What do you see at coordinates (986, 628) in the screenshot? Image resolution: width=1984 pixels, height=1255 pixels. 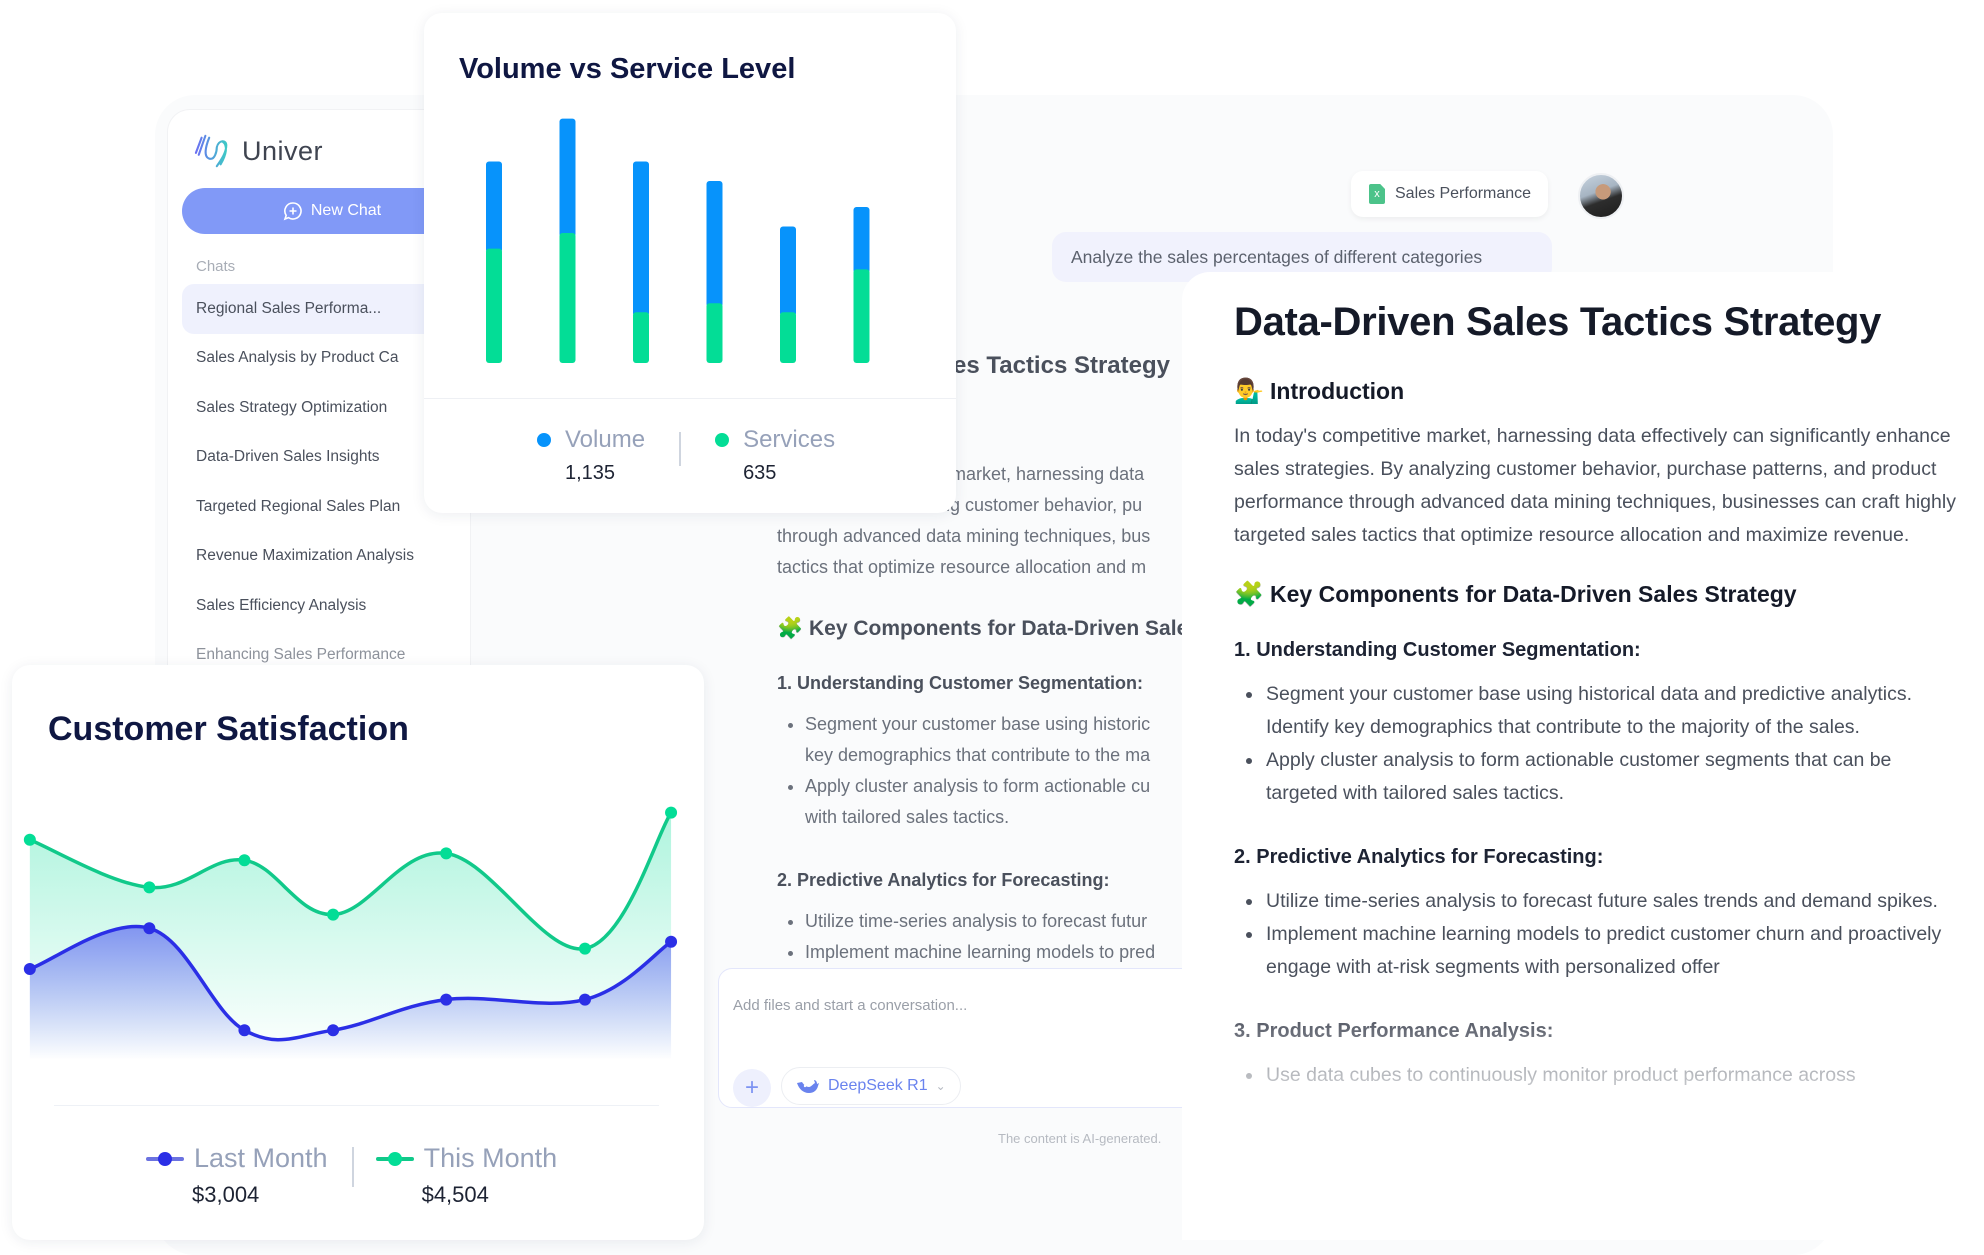 I see `response-heading: 🧩 Key Components for Data-Driven Sale` at bounding box center [986, 628].